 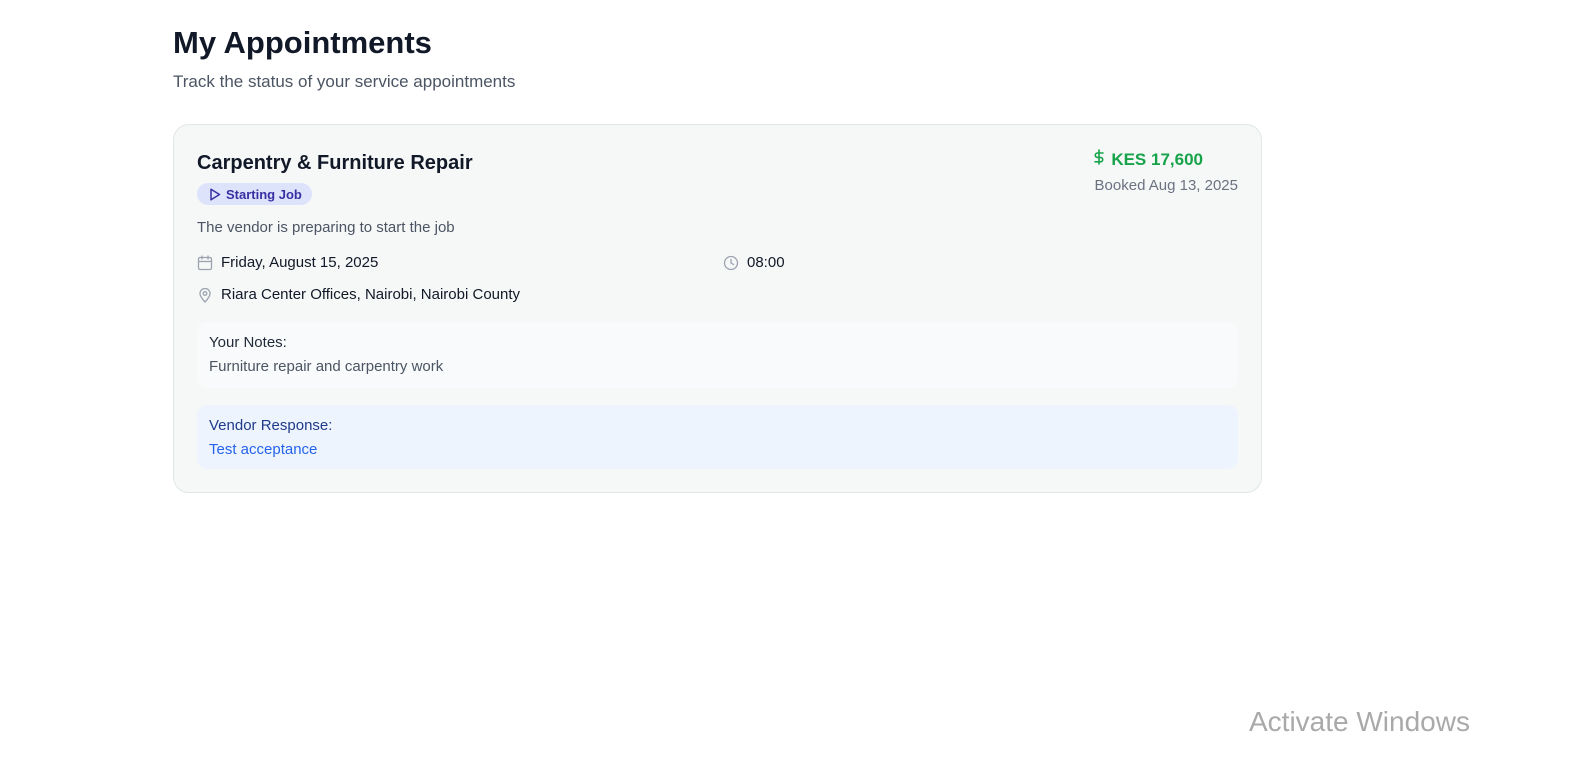 What do you see at coordinates (263, 449) in the screenshot?
I see `vendor-response-text: Test acceptance` at bounding box center [263, 449].